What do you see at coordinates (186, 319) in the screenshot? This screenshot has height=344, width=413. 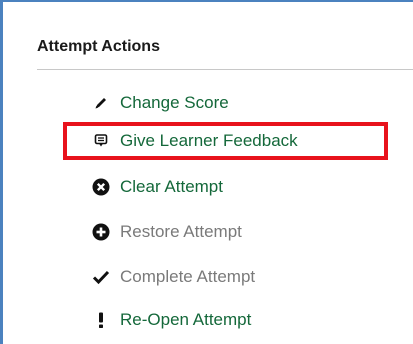 I see `re-open-attempt-label: Re-Open Attempt` at bounding box center [186, 319].